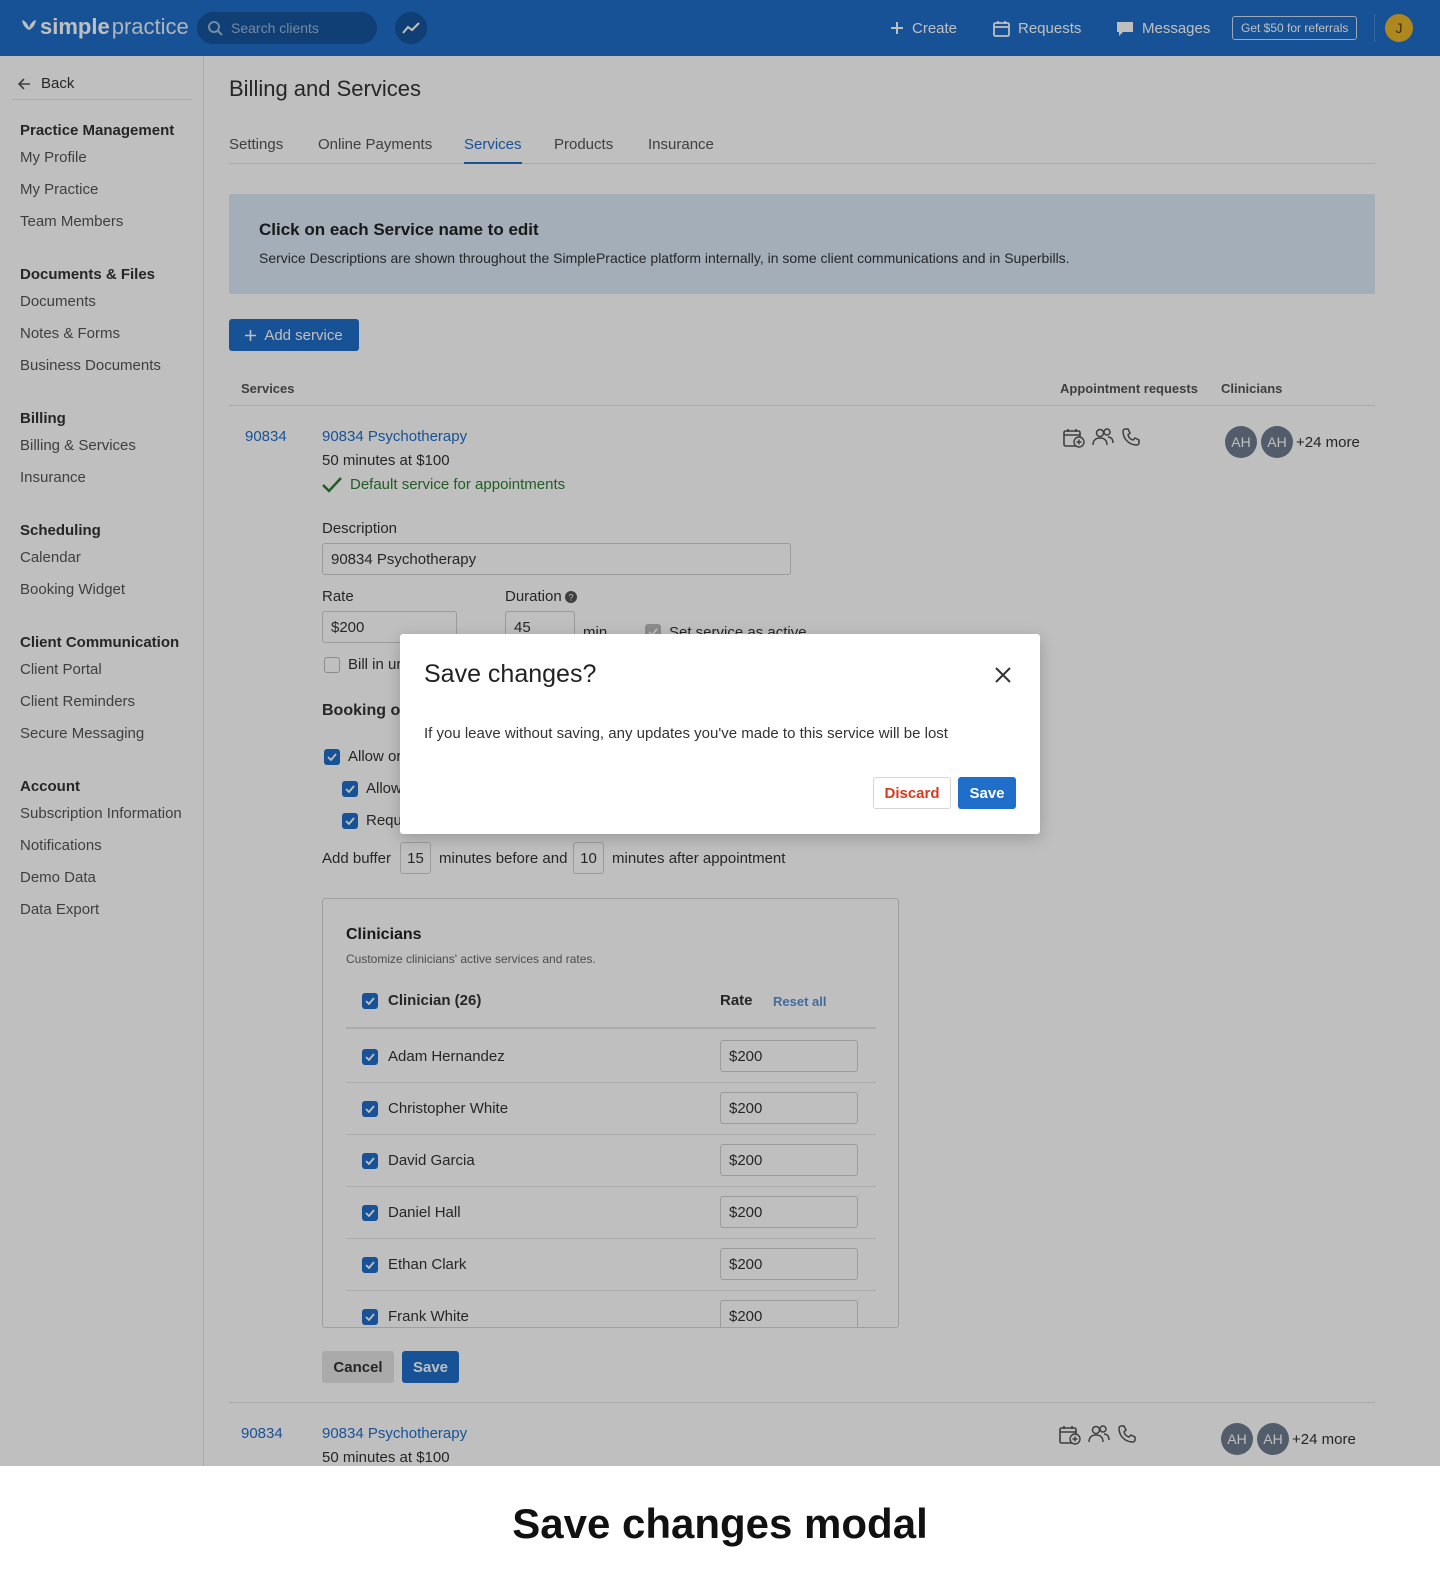 The height and width of the screenshot is (1569, 1440). What do you see at coordinates (912, 793) in the screenshot?
I see `discard-button: Discard` at bounding box center [912, 793].